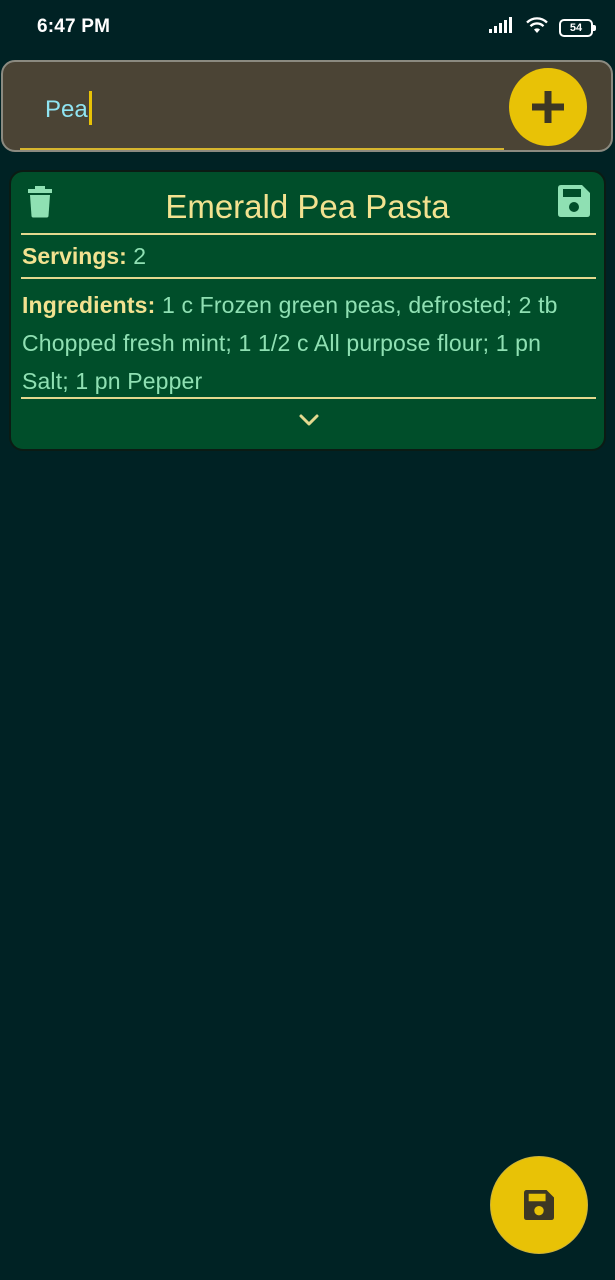 Image resolution: width=615 pixels, height=1280 pixels. I want to click on recipe-card-header: Emerald Pea Pasta, so click(307, 203).